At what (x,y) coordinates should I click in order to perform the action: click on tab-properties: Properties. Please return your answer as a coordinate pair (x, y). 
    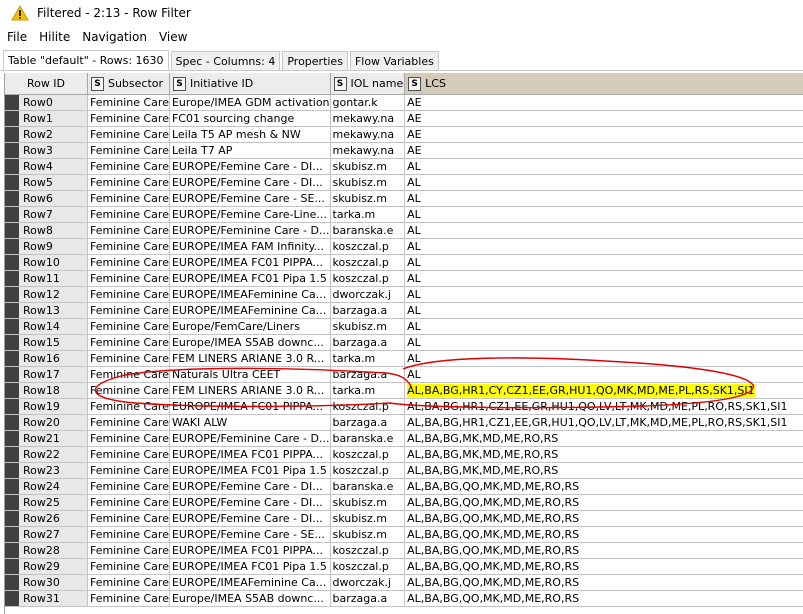
    Looking at the image, I should click on (315, 60).